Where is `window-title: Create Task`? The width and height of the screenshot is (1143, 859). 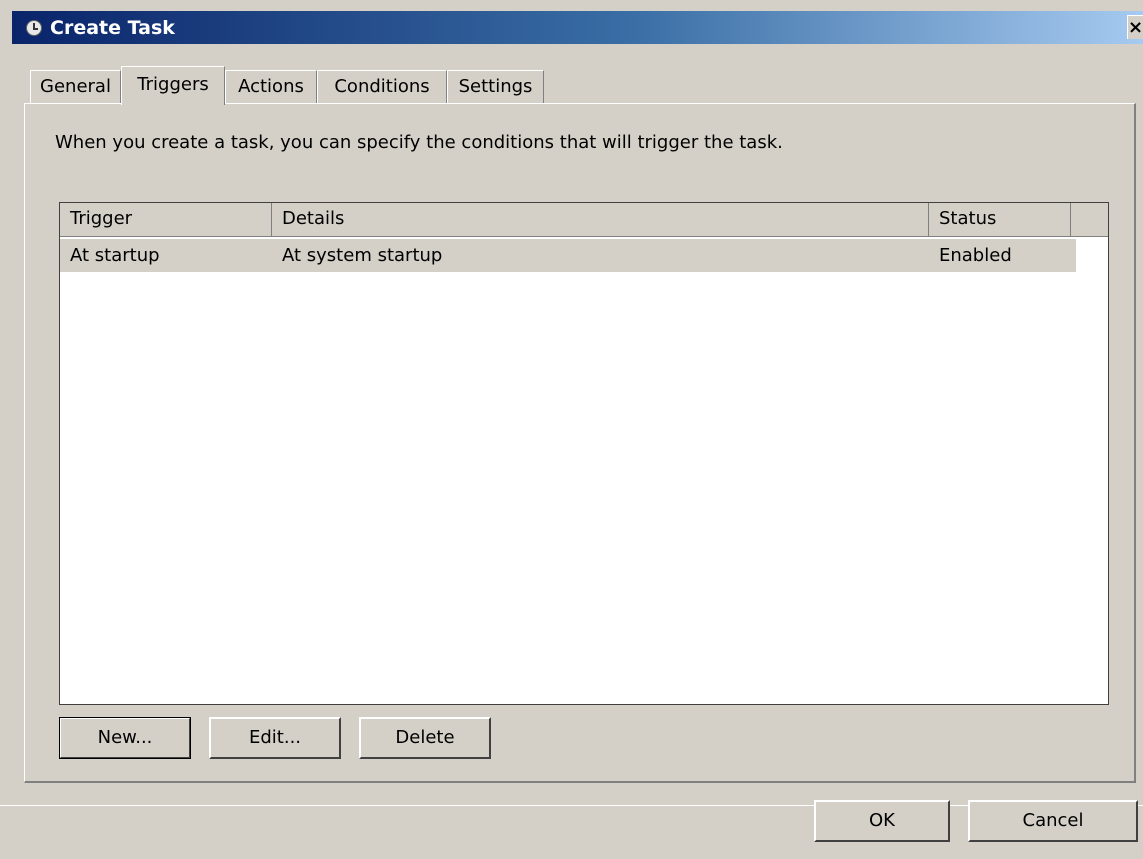
window-title: Create Task is located at coordinates (112, 28).